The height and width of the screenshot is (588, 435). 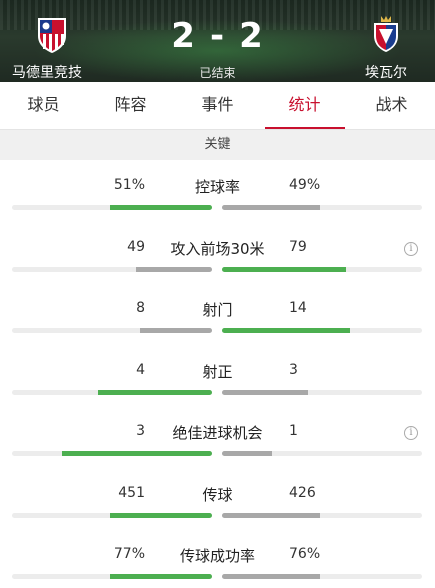 I want to click on away-stat-value: 79, so click(x=298, y=246).